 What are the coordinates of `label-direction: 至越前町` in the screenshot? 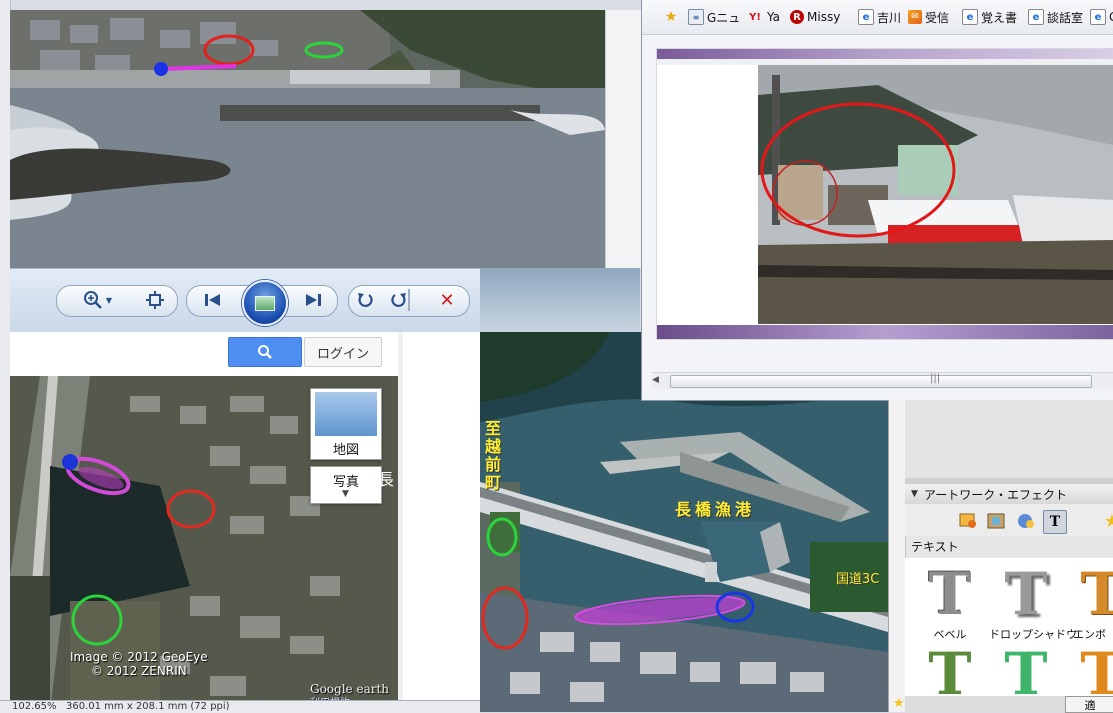 It's located at (493, 455).